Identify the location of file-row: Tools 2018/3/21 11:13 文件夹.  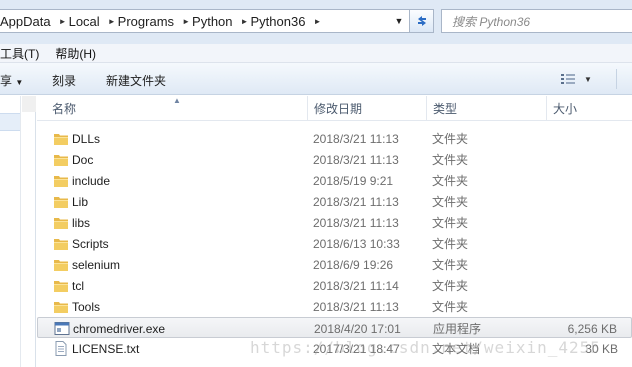
(334, 306).